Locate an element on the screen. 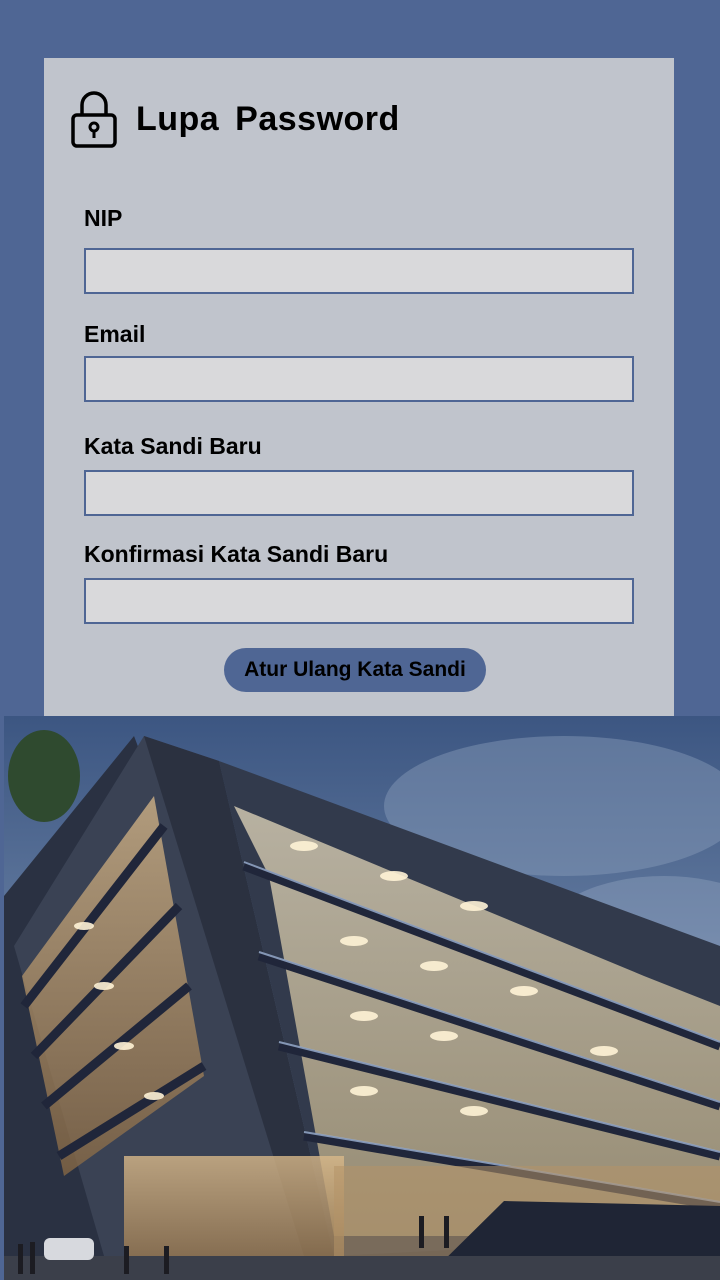 Image resolution: width=720 pixels, height=1280 pixels. page-title: Lupa Password is located at coordinates (268, 118).